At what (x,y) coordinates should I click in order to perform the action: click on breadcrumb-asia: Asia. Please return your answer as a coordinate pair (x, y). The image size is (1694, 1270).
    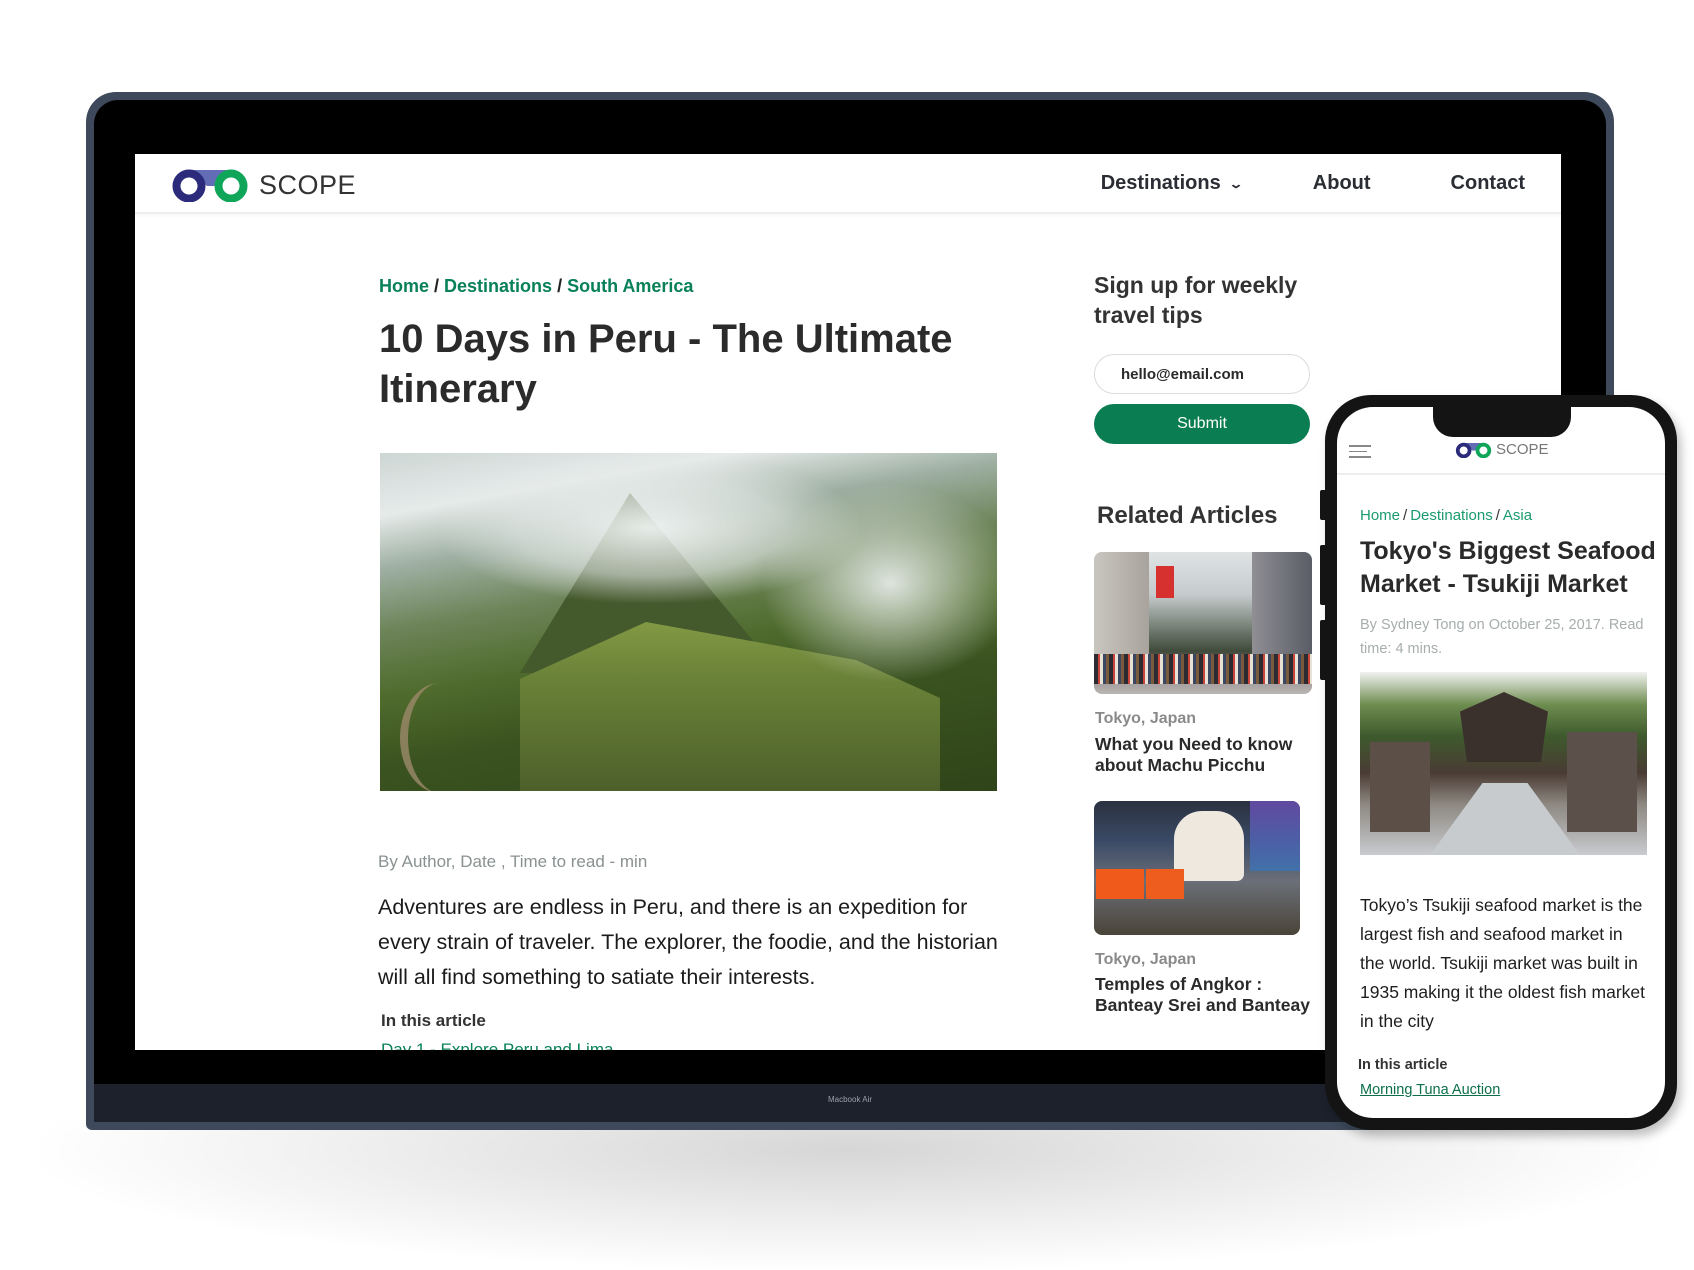
    Looking at the image, I should click on (1517, 515).